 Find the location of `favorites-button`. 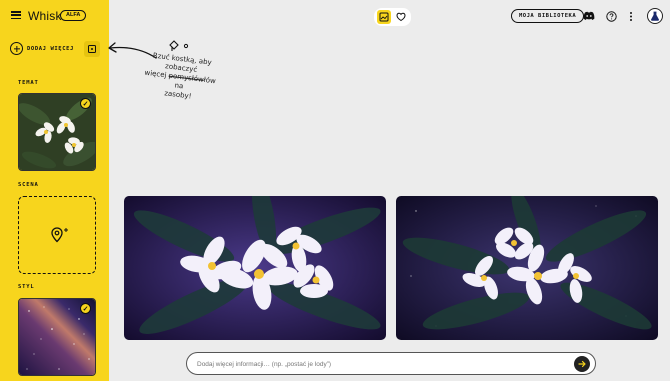

favorites-button is located at coordinates (401, 17).